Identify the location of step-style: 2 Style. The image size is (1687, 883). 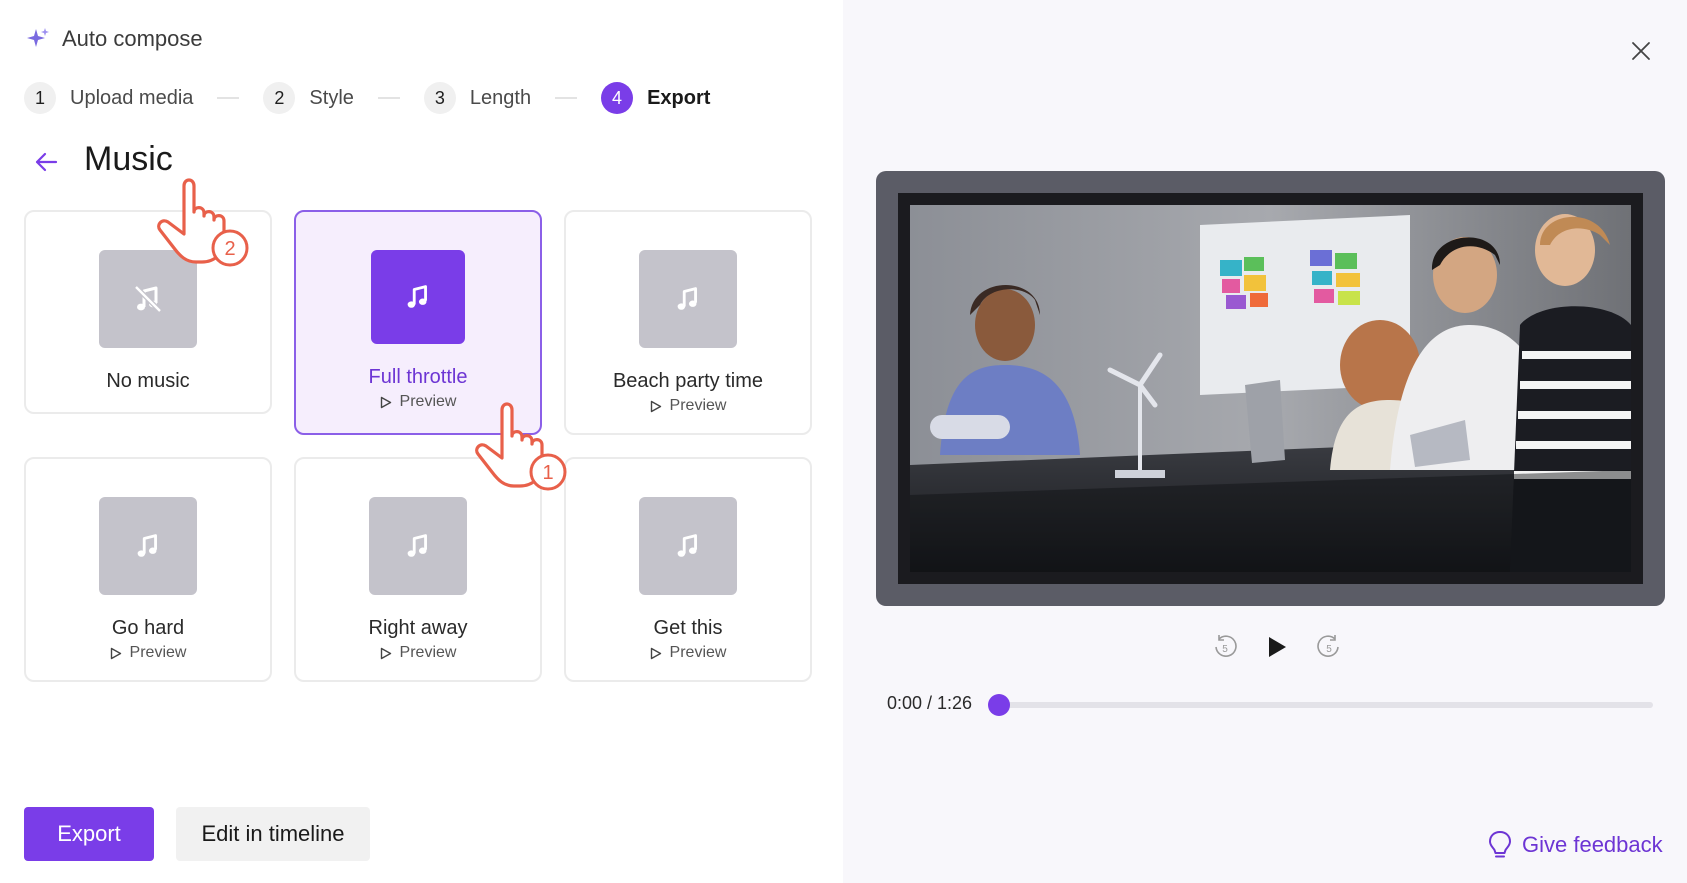
(308, 98).